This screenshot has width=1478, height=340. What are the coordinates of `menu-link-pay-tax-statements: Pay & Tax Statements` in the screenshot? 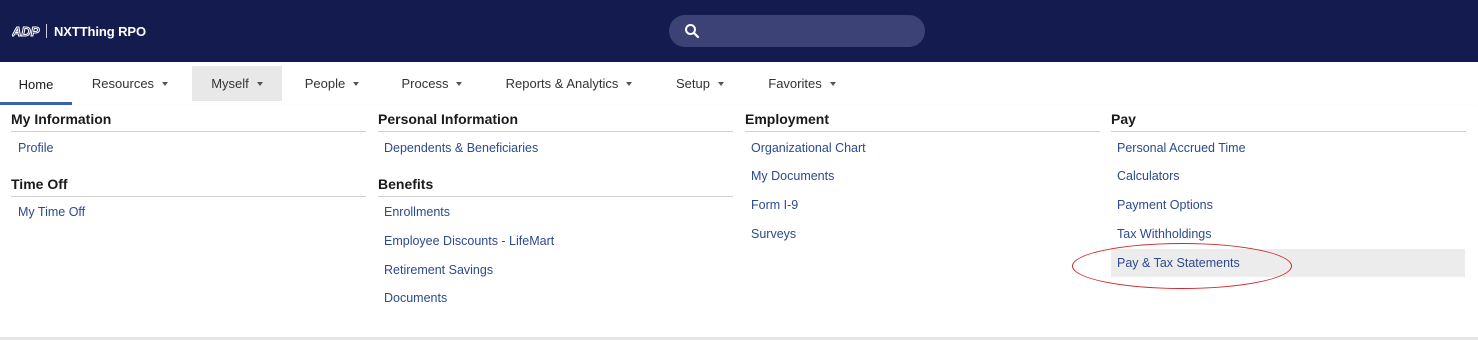 It's located at (1288, 263).